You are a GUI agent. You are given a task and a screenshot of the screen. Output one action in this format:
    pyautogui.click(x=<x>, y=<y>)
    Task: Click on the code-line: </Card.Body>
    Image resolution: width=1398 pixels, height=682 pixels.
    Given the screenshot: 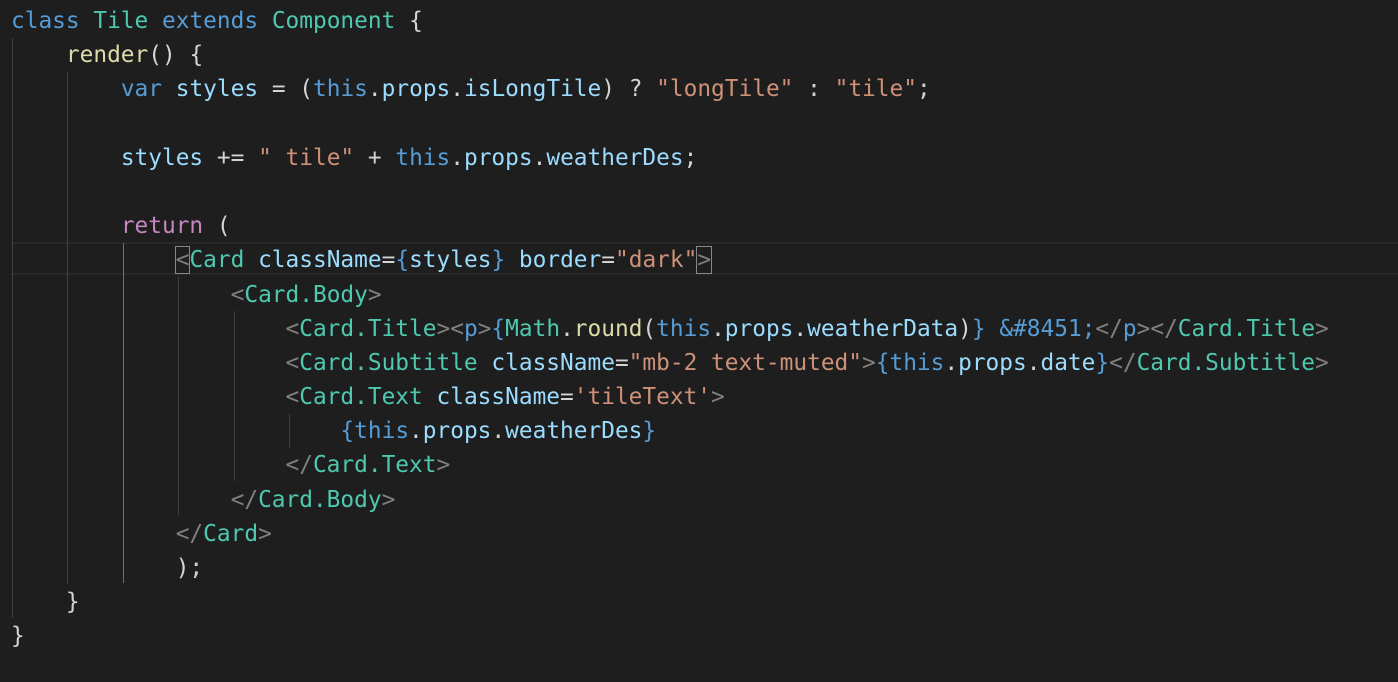 What is the action you would take?
    pyautogui.click(x=670, y=500)
    